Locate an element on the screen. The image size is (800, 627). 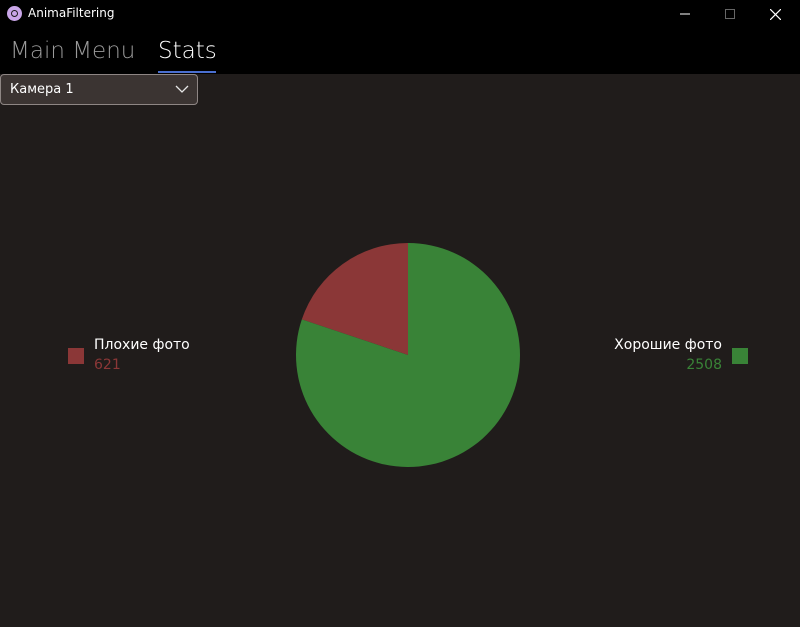
close-button is located at coordinates (775, 14).